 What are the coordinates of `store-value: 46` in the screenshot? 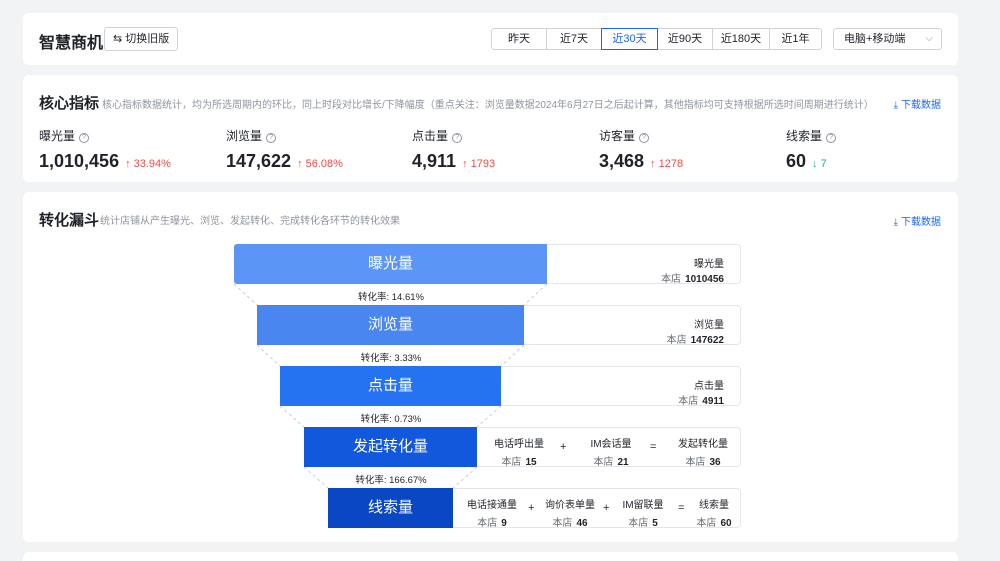 It's located at (582, 523).